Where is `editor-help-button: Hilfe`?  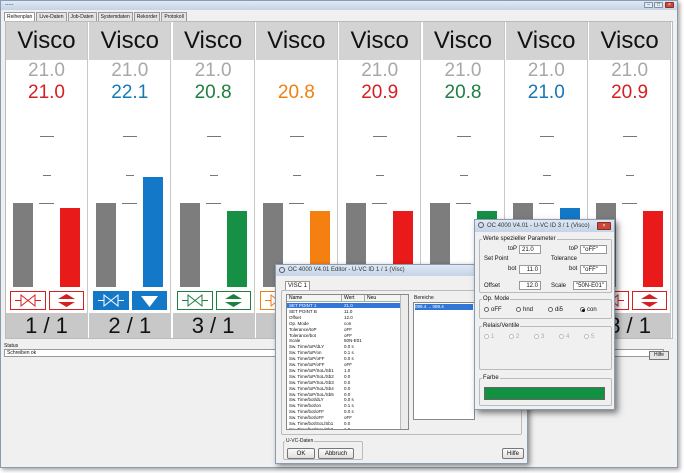 editor-help-button: Hilfe is located at coordinates (513, 453).